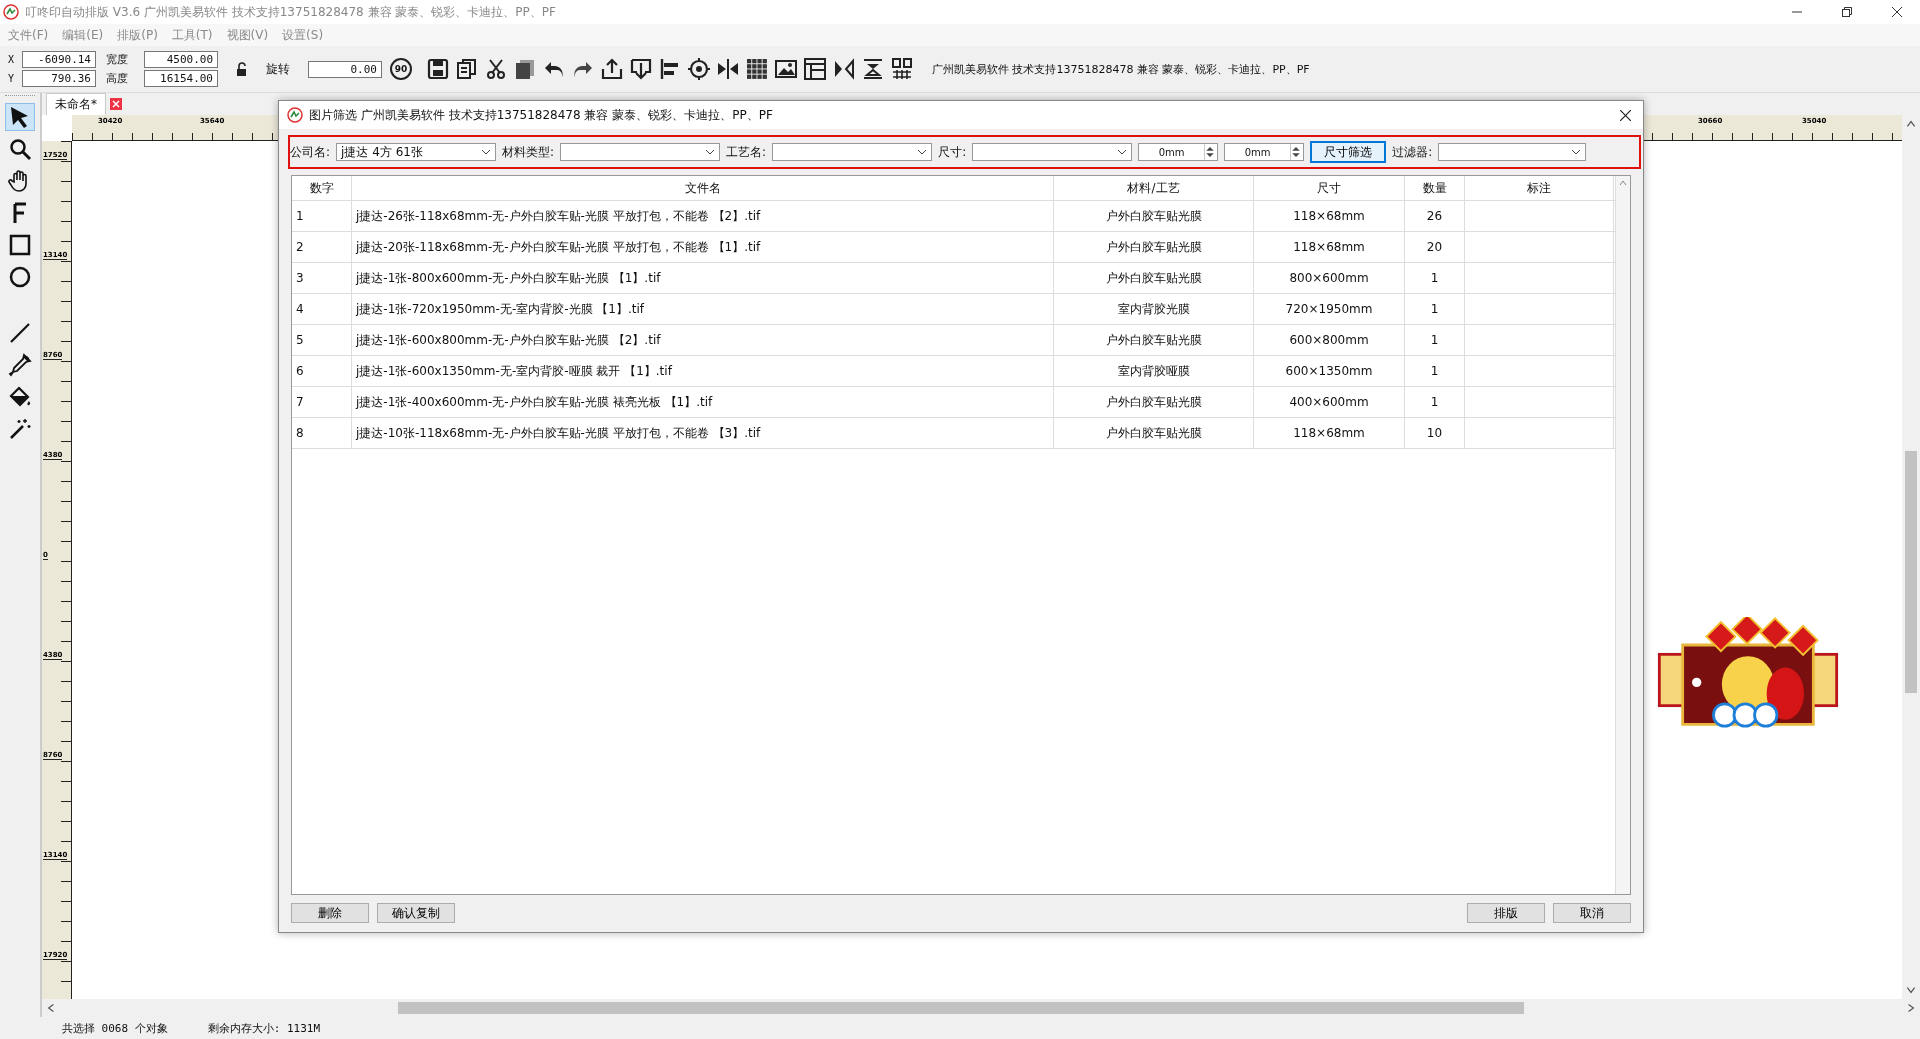  I want to click on field-label: 材料类型:, so click(528, 152).